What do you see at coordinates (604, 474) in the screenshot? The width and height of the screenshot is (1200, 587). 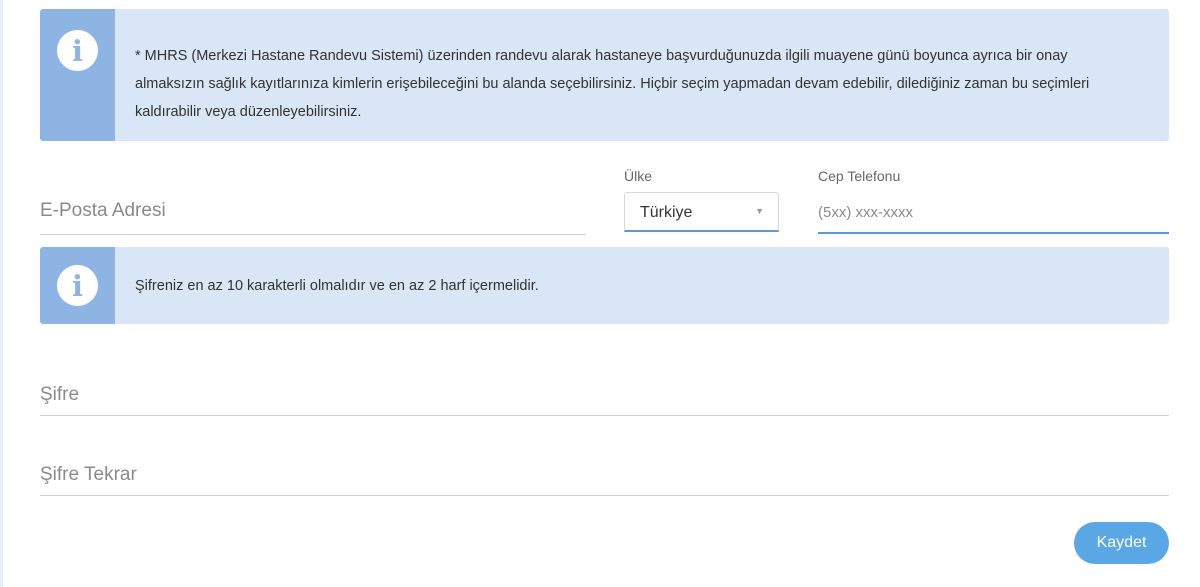 I see `password-repeat-field: Şifre Tekrar` at bounding box center [604, 474].